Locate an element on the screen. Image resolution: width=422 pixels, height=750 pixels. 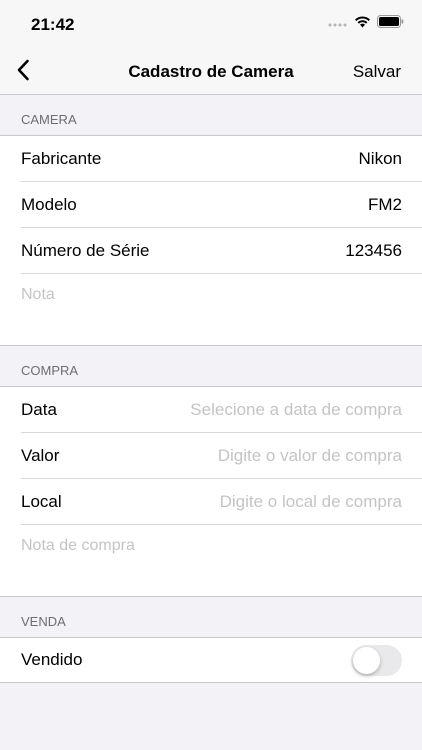
battery-icon is located at coordinates (390, 24).